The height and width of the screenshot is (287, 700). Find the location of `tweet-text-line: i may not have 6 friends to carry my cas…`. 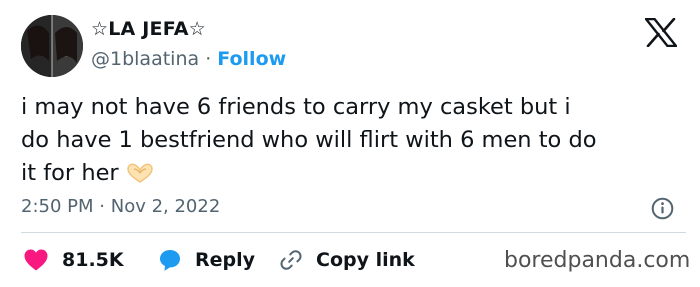

tweet-text-line: i may not have 6 friends to carry my cas… is located at coordinates (296, 107).